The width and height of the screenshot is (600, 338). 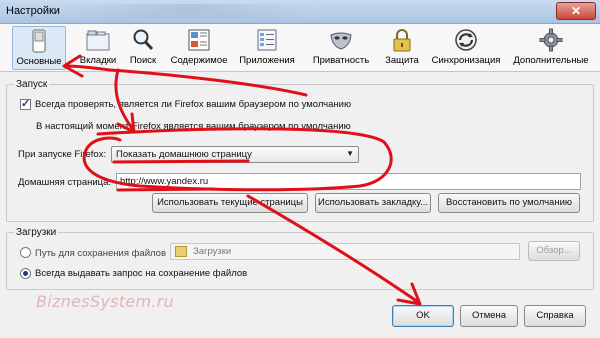 What do you see at coordinates (341, 60) in the screenshot?
I see `tab-privacy-label: Приватность` at bounding box center [341, 60].